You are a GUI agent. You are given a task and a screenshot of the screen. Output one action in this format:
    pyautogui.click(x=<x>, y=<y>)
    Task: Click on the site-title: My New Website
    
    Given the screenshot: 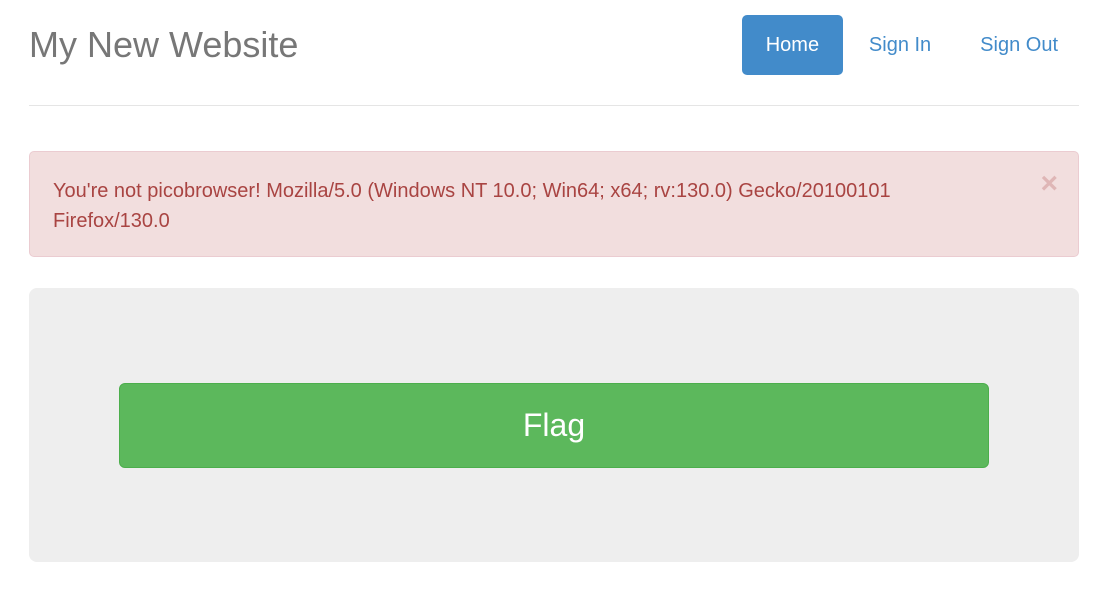 What is the action you would take?
    pyautogui.click(x=164, y=44)
    